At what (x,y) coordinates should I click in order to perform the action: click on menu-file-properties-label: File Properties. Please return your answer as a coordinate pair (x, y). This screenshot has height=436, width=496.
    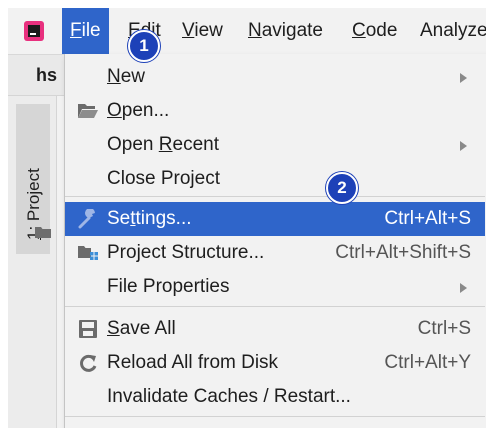
    Looking at the image, I should click on (168, 286).